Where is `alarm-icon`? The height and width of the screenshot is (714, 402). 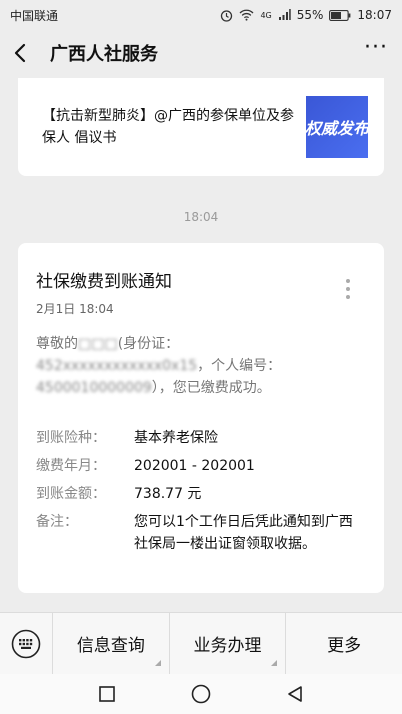
alarm-icon is located at coordinates (226, 15).